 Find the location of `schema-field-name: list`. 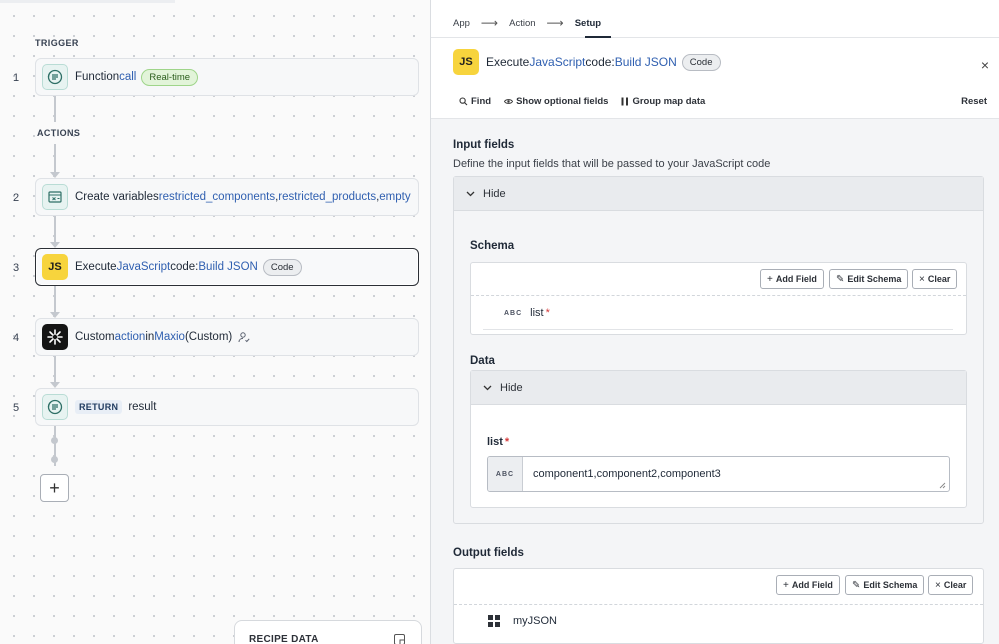

schema-field-name: list is located at coordinates (537, 313).